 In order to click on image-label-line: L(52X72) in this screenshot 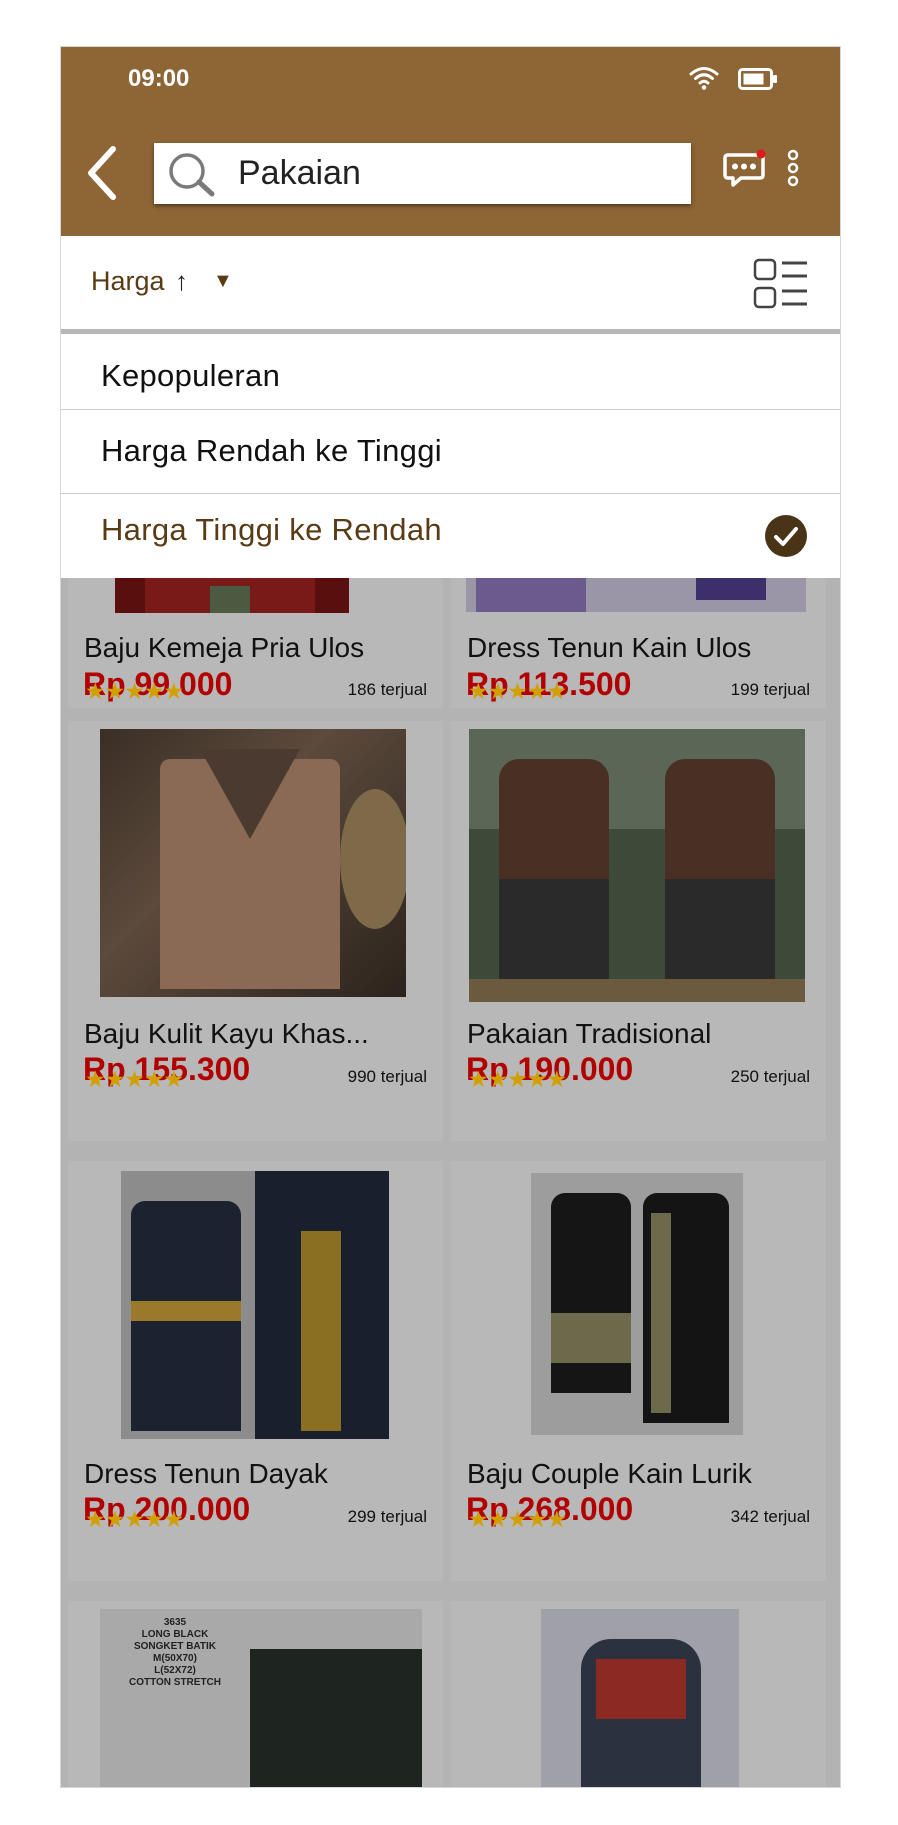, I will do `click(175, 1670)`.